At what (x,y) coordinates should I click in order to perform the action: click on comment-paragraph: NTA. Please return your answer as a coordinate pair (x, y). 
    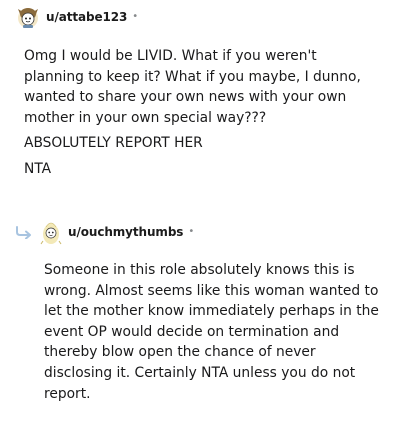
    Looking at the image, I should click on (38, 168).